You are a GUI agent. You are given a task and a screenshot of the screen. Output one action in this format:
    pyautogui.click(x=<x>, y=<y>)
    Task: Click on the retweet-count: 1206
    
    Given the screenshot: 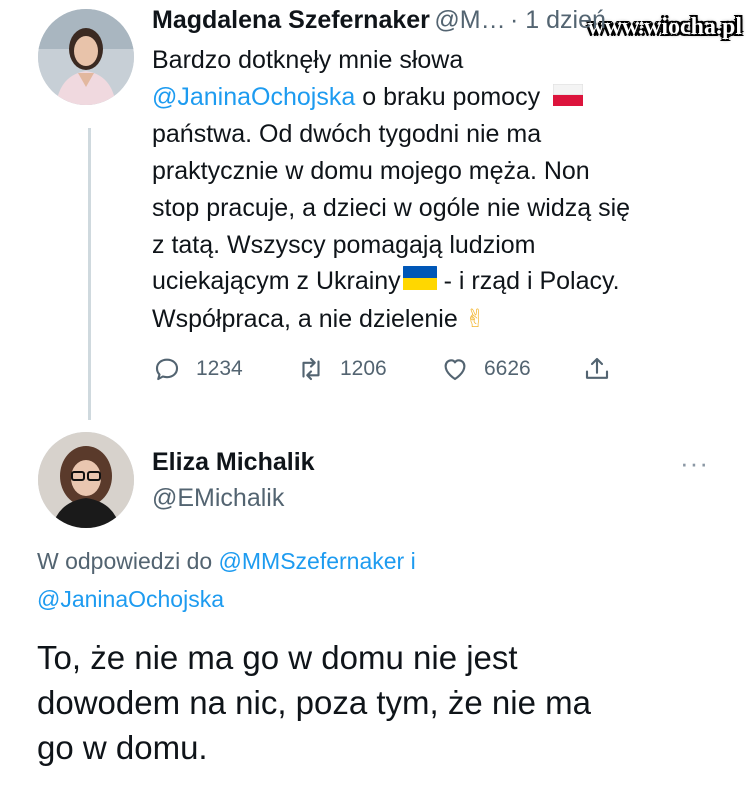 What is the action you would take?
    pyautogui.click(x=363, y=368)
    